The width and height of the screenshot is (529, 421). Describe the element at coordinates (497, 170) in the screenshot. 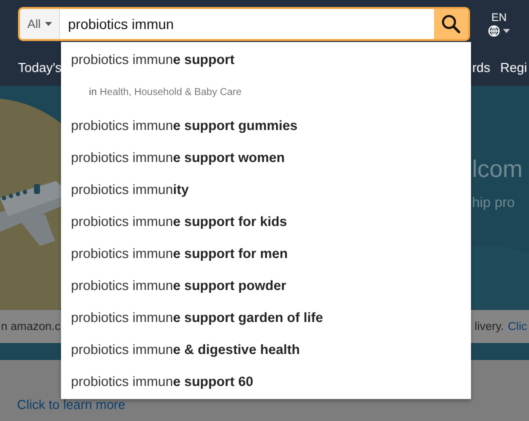

I see `hero-title: lcom` at that location.